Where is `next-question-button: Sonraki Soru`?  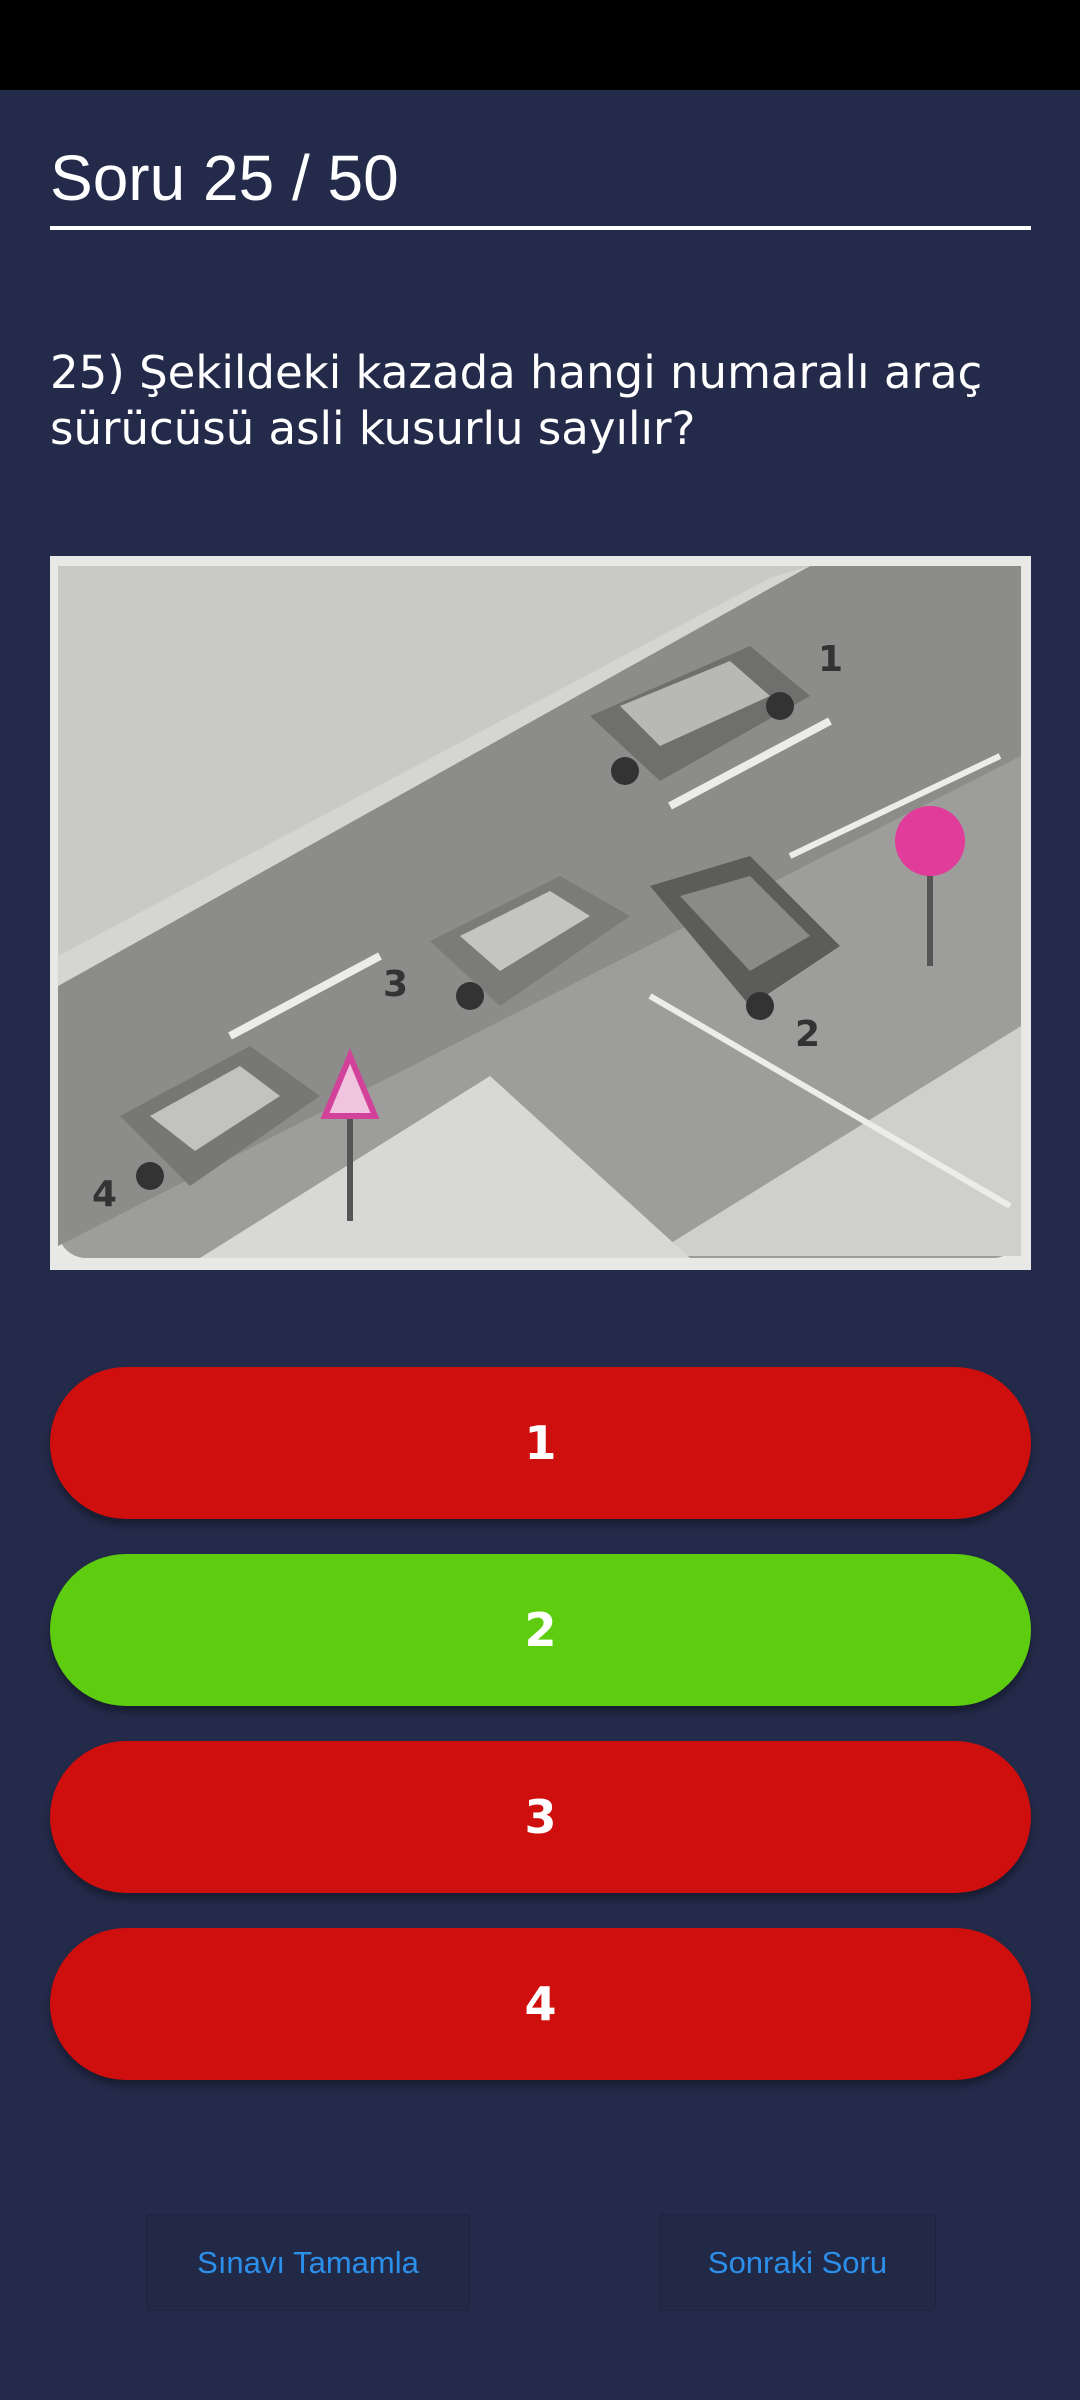 next-question-button: Sonraki Soru is located at coordinates (797, 2262).